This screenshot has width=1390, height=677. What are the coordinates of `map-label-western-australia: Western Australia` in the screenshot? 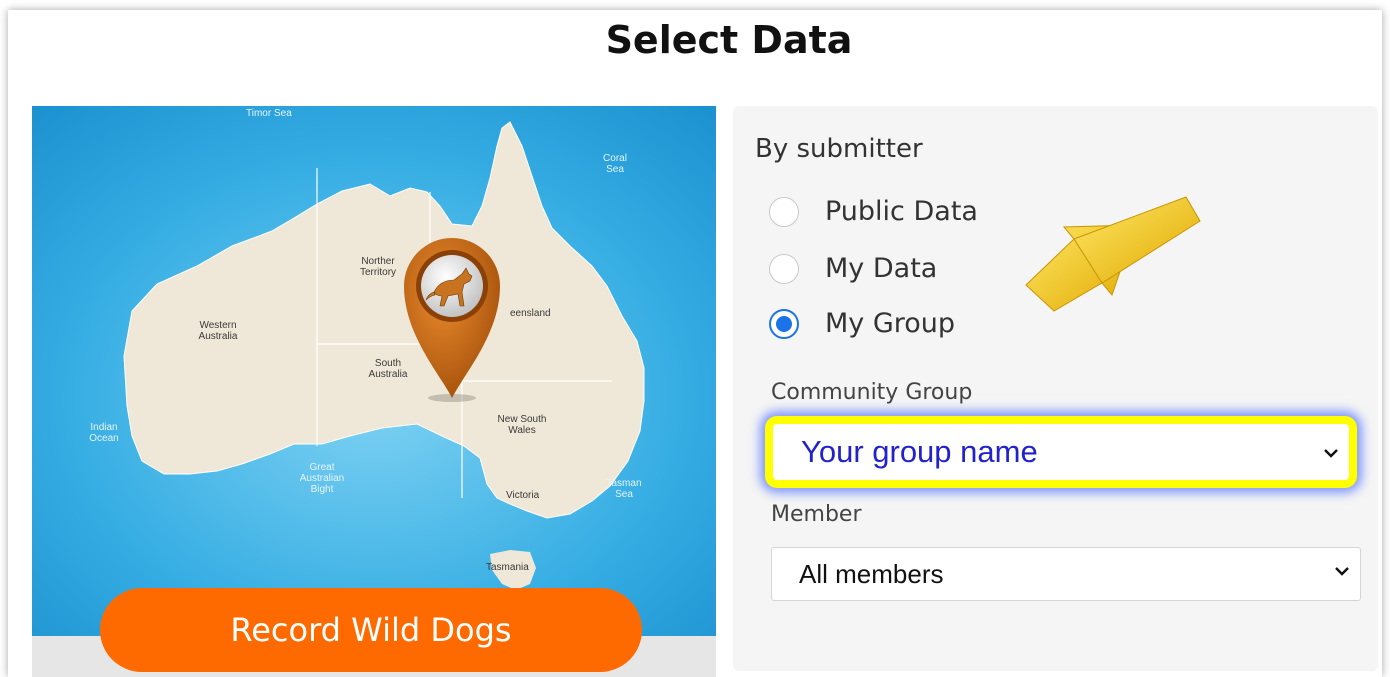 It's located at (218, 331).